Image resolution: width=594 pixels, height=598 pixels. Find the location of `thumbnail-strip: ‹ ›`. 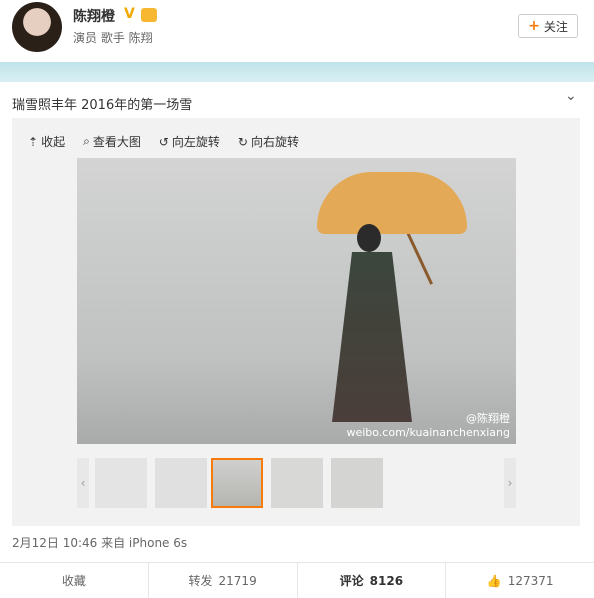

thumbnail-strip: ‹ › is located at coordinates (296, 484).